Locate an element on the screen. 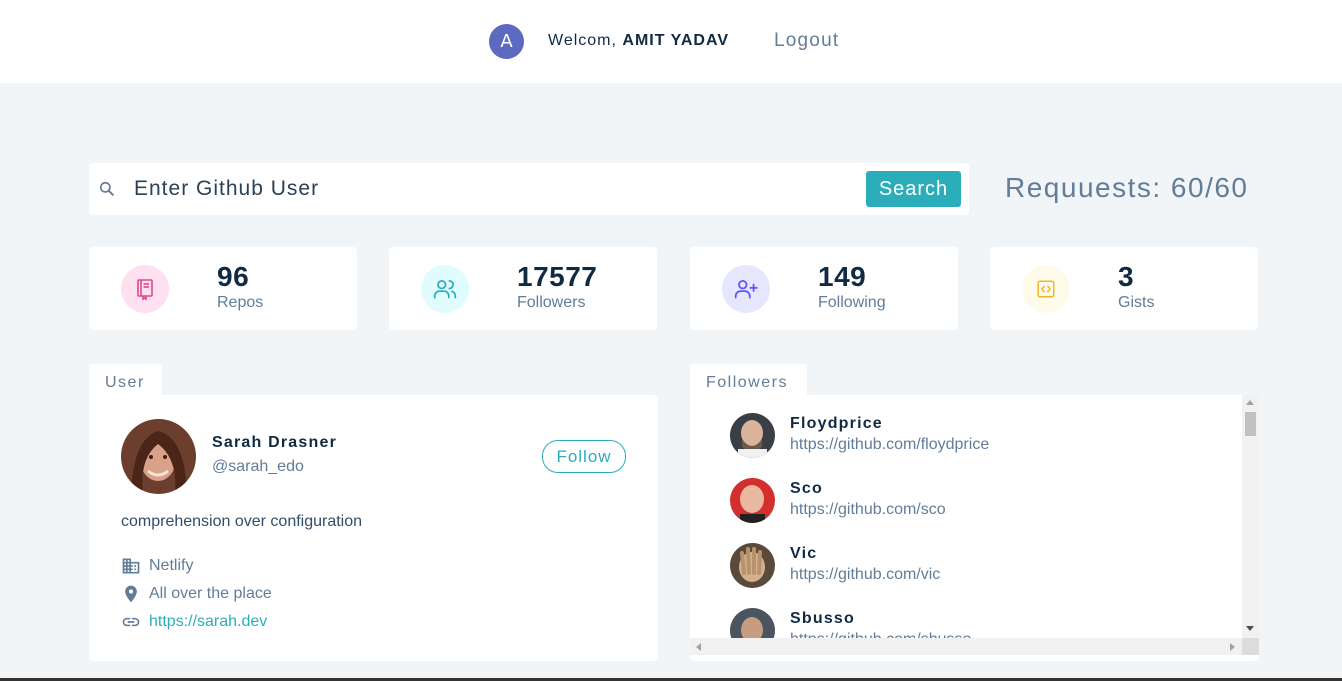  repos-count: 96 is located at coordinates (233, 276).